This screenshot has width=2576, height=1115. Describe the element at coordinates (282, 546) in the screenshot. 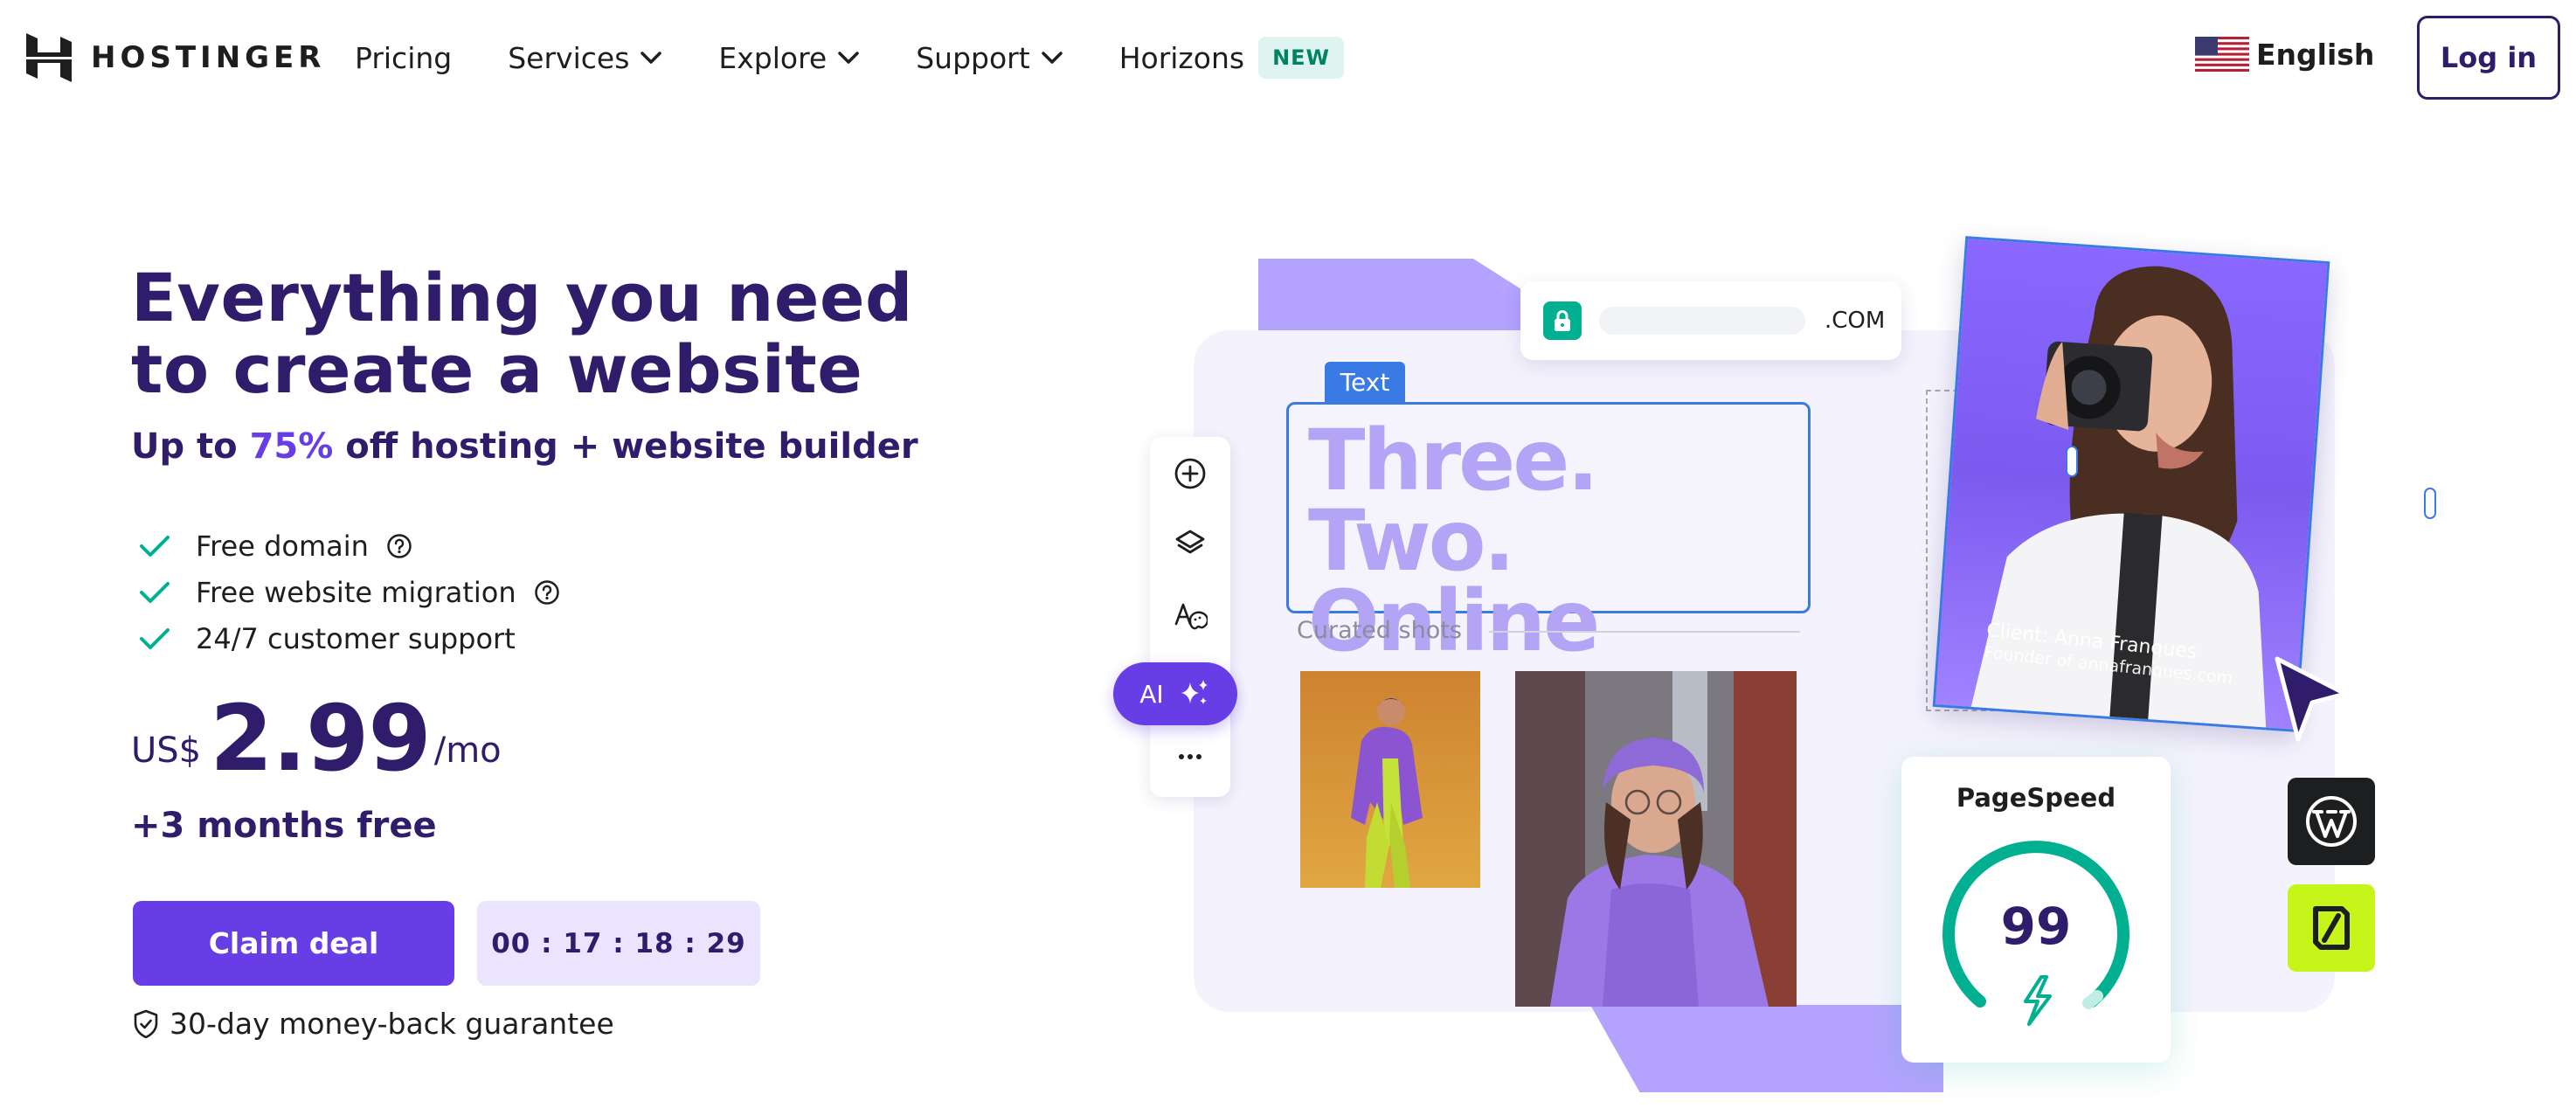

I see `feature-label: Free domain` at that location.